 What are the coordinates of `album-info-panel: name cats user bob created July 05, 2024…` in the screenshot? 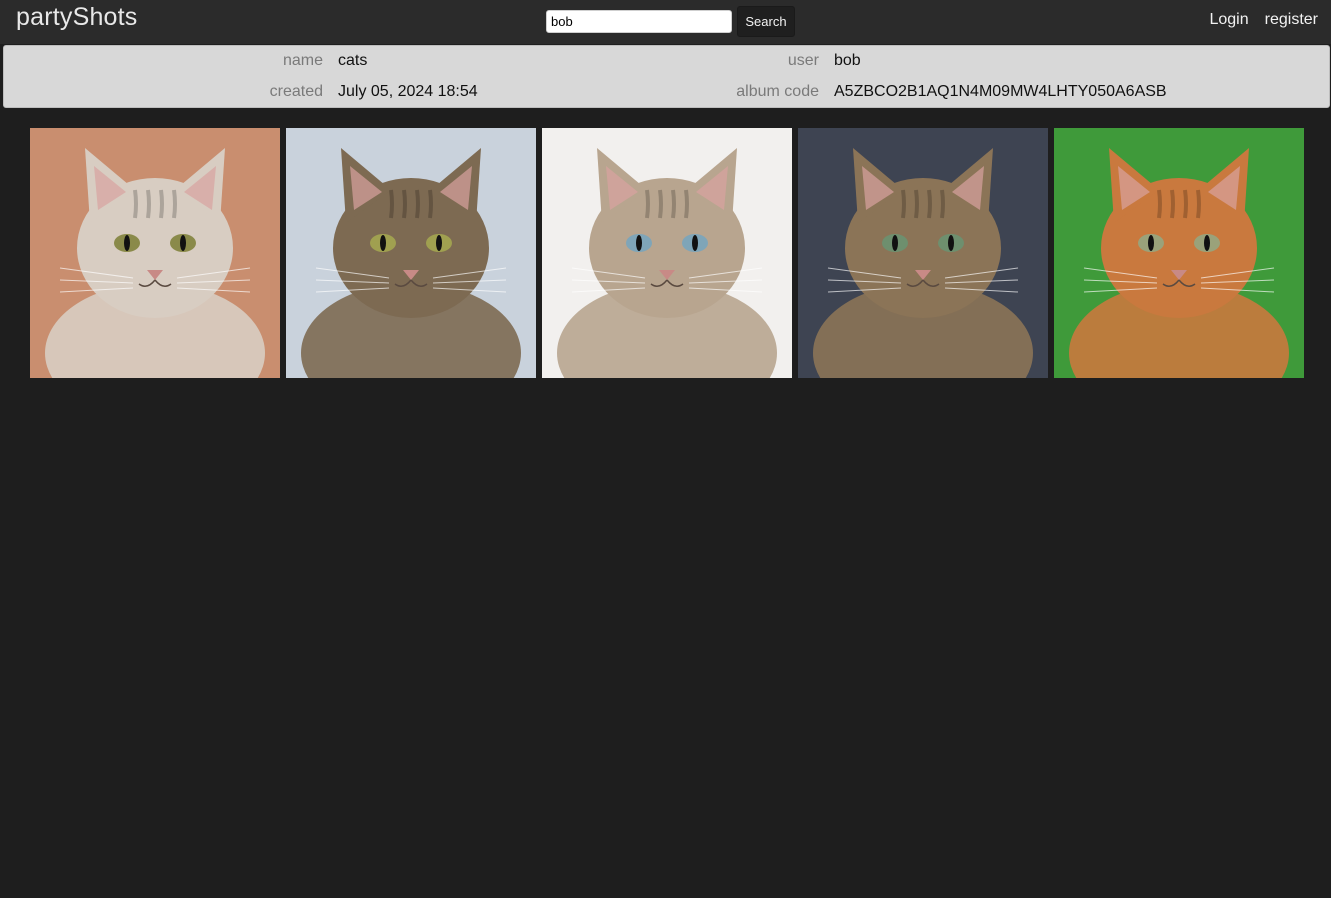 It's located at (666, 76).